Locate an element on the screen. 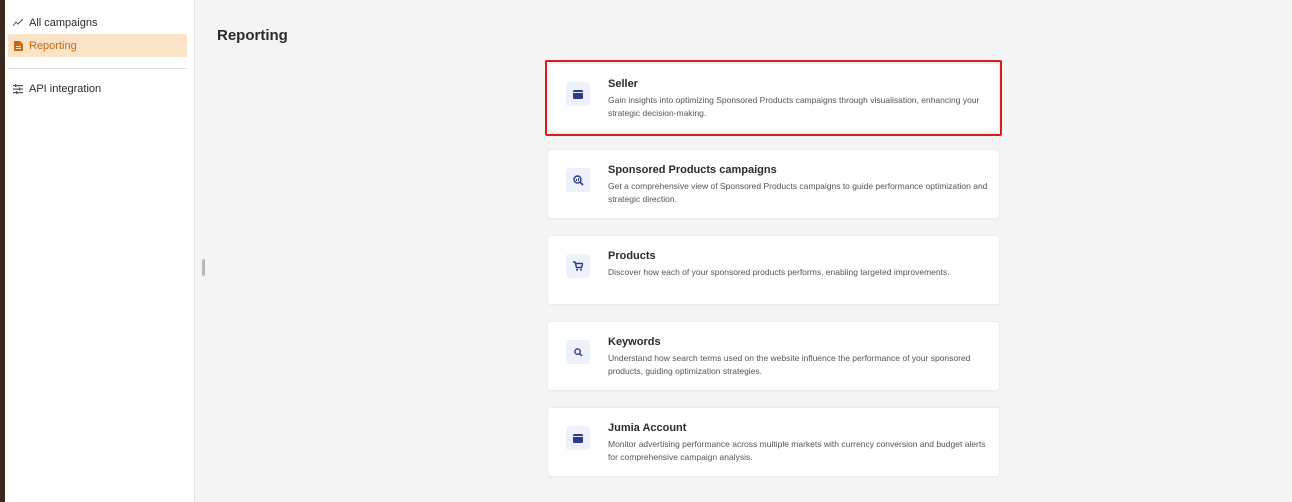 This screenshot has height=502, width=1292. sidebar-item-api-integration: API integration is located at coordinates (97, 88).